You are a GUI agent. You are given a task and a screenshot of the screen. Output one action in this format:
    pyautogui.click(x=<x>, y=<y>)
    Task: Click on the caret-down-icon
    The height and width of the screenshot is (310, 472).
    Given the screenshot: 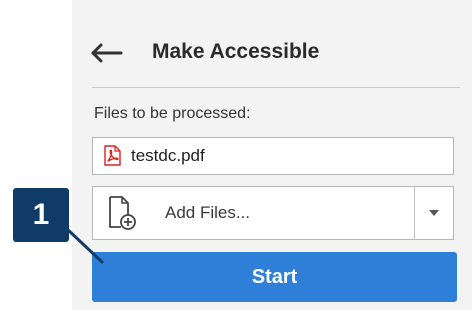 What is the action you would take?
    pyautogui.click(x=434, y=213)
    